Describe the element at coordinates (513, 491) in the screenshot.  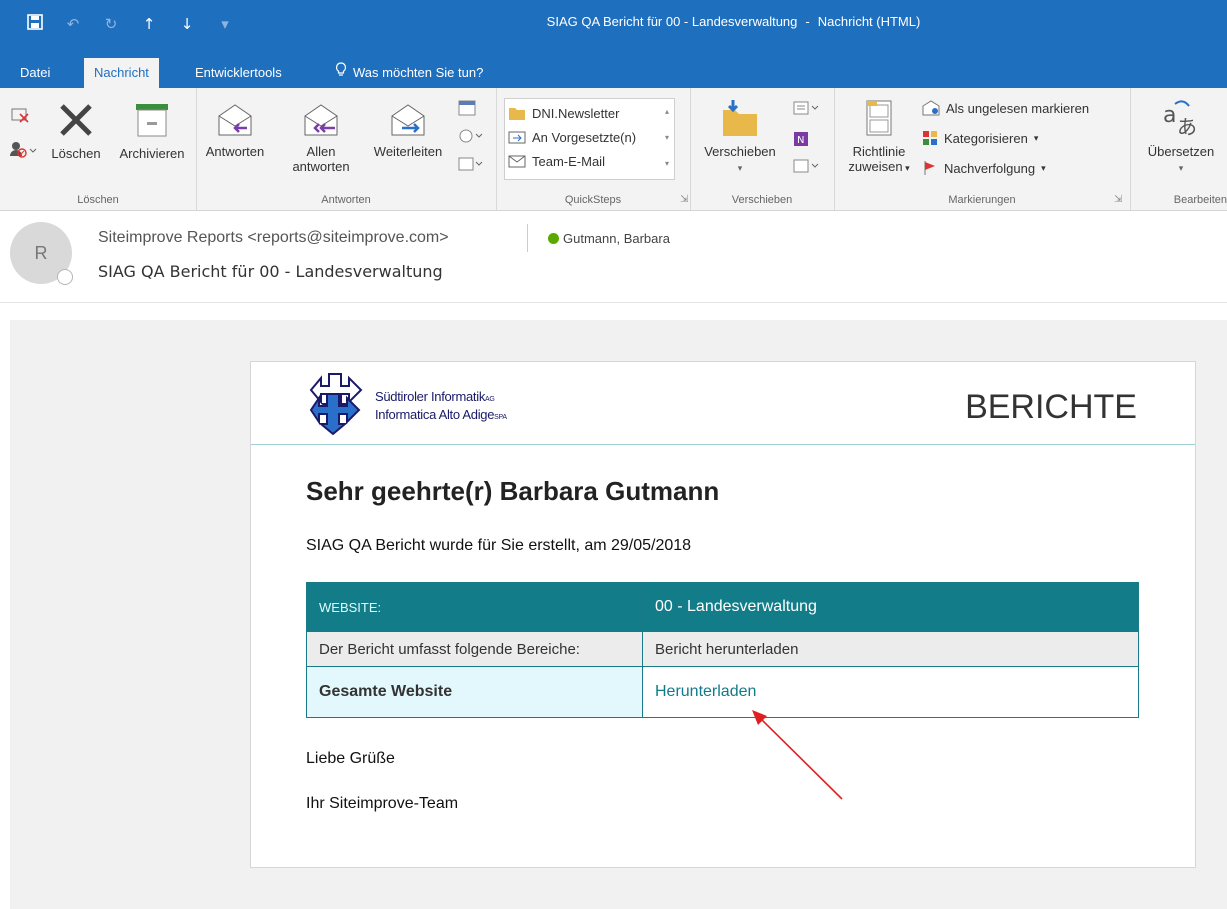
I see `greeting: Sehr geehrte(r) Barbara Gutmann` at that location.